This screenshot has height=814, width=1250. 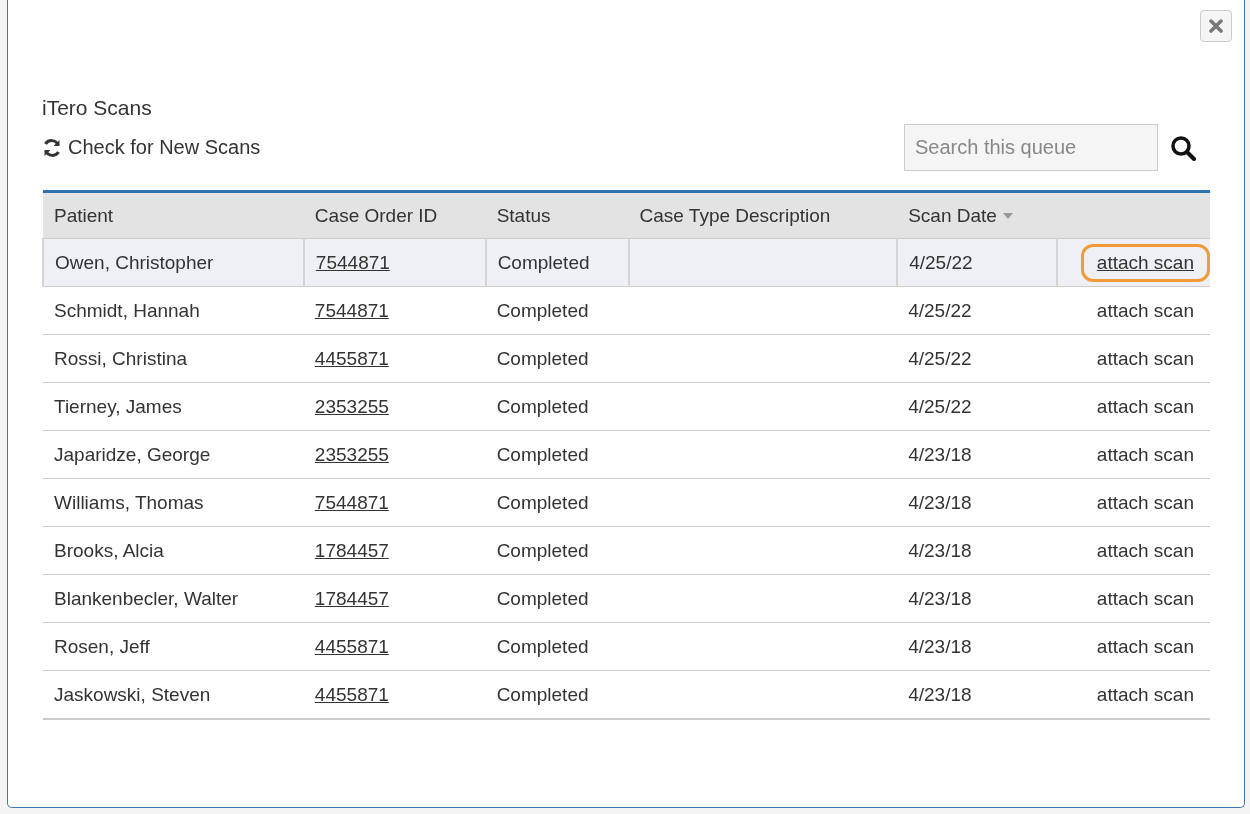 I want to click on patient-name: Jaskowski, Steven, so click(x=132, y=694).